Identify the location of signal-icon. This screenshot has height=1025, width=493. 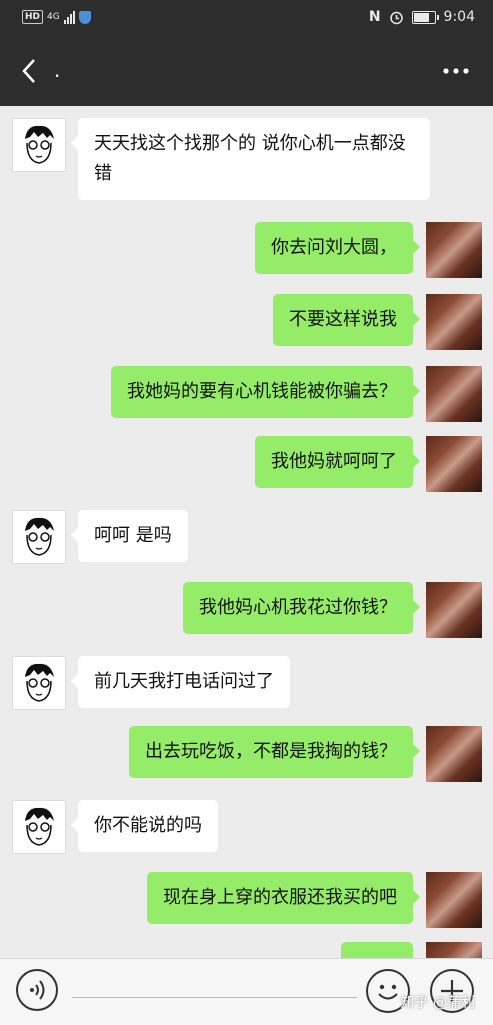
(69, 17).